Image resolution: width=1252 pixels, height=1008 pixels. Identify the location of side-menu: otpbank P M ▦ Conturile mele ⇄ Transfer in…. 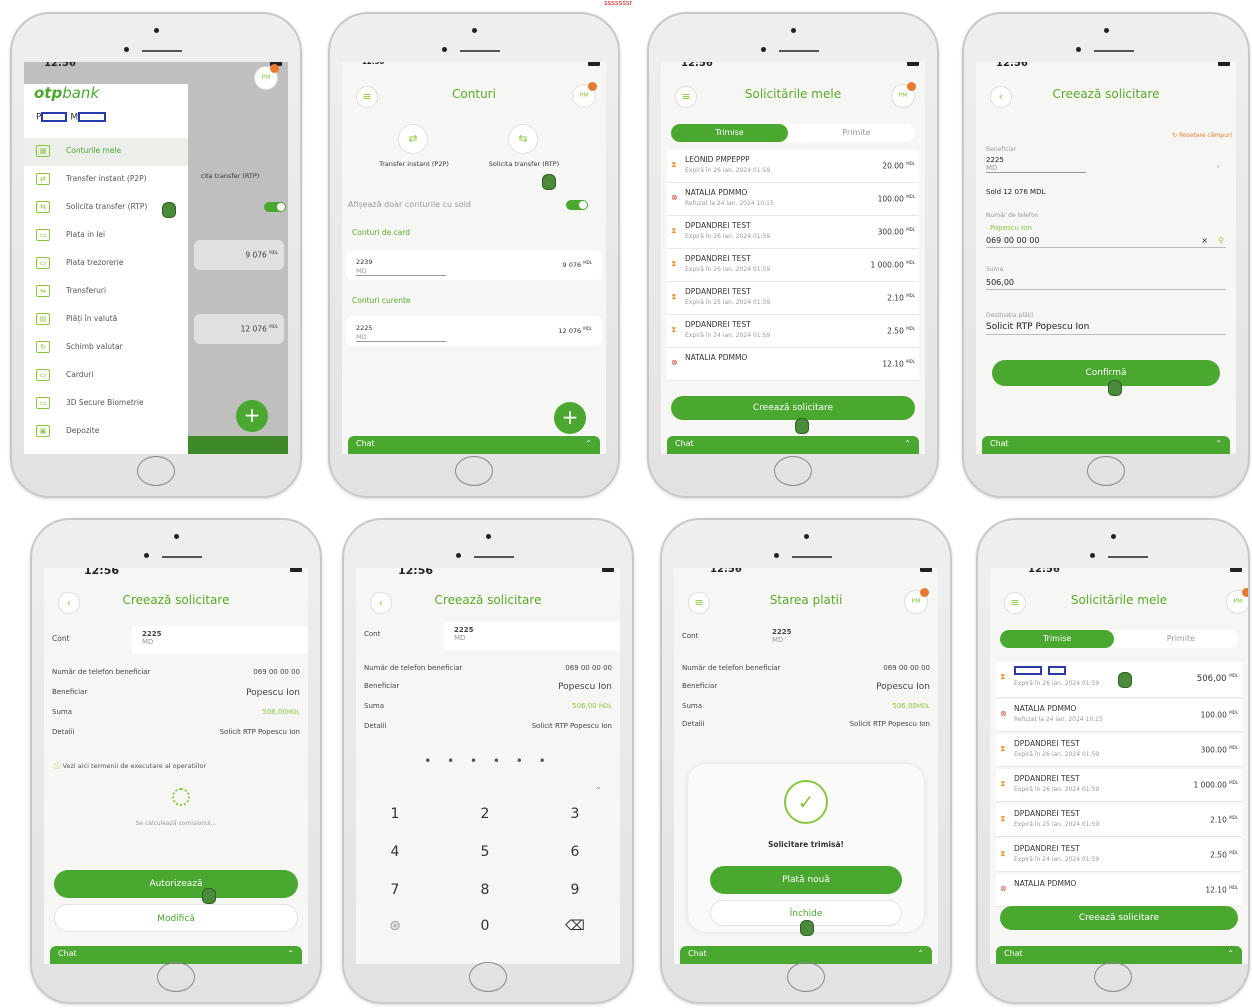
(106, 269).